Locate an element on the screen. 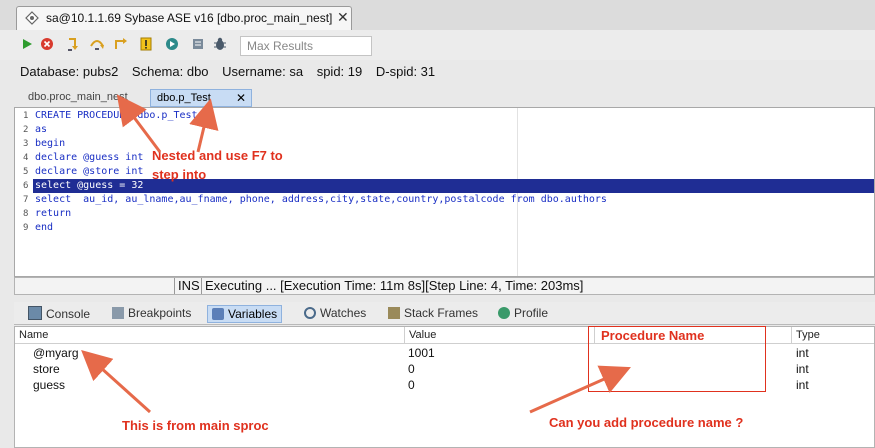  tab-label: Watches is located at coordinates (343, 313).